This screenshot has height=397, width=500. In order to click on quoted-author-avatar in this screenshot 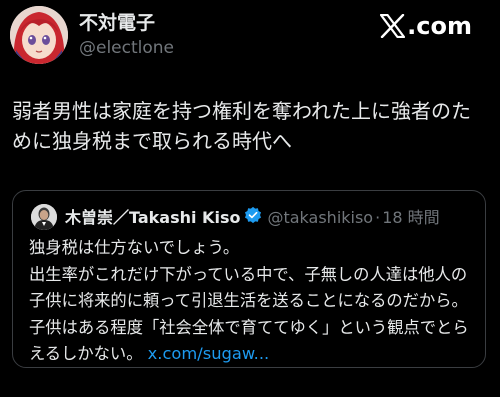, I will do `click(44, 217)`.